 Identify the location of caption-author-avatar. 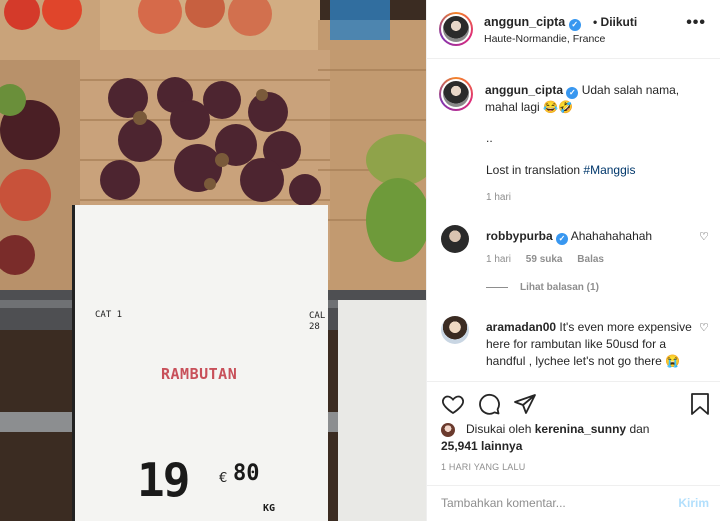
(456, 94).